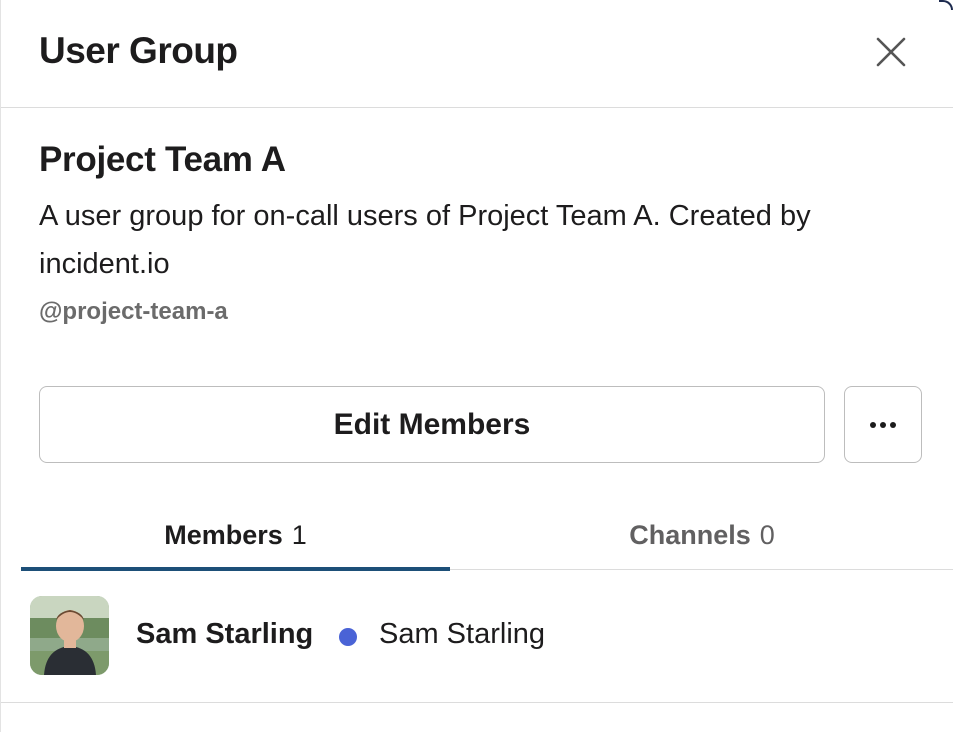 Image resolution: width=953 pixels, height=732 pixels. I want to click on edit-members-label: Edit Members, so click(432, 424).